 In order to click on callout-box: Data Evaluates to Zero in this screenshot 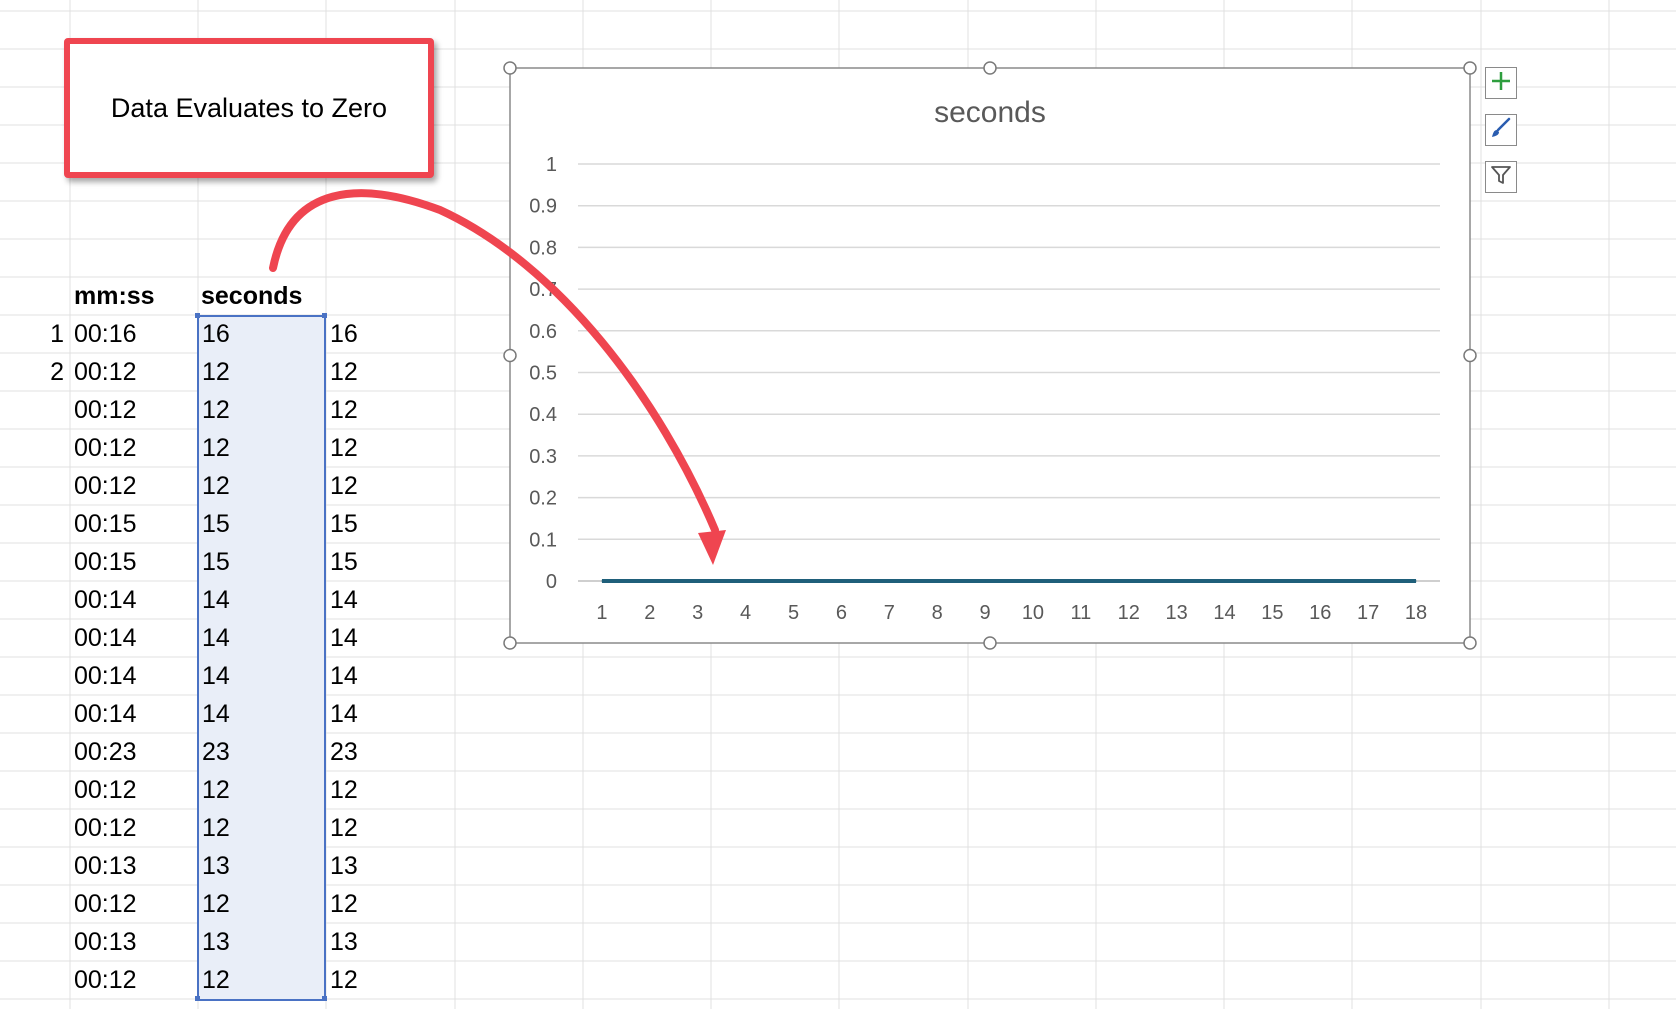, I will do `click(249, 108)`.